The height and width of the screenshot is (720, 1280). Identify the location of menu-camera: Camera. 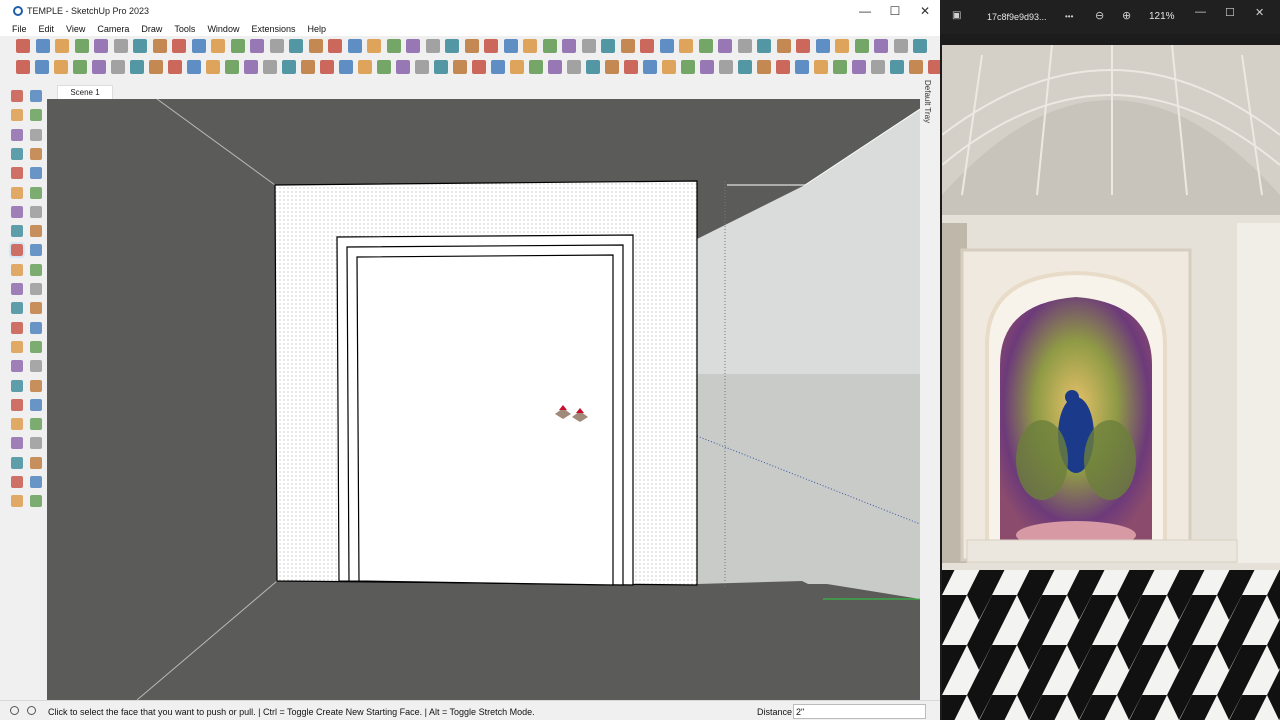
(113, 29).